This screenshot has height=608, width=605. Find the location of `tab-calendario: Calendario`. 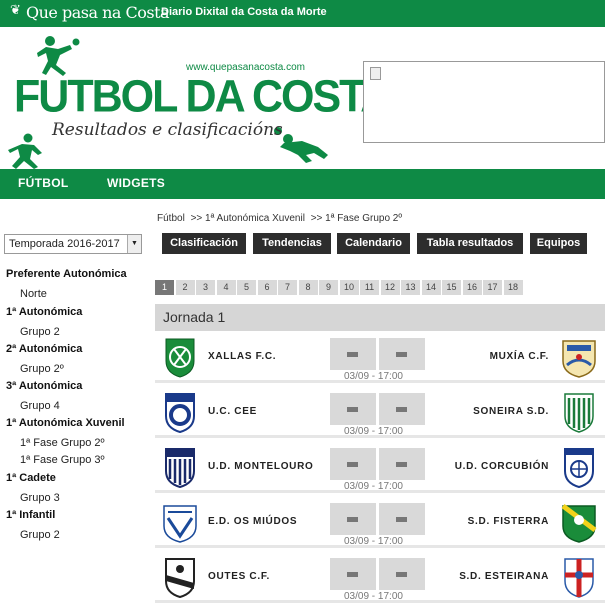

tab-calendario: Calendario is located at coordinates (373, 243).